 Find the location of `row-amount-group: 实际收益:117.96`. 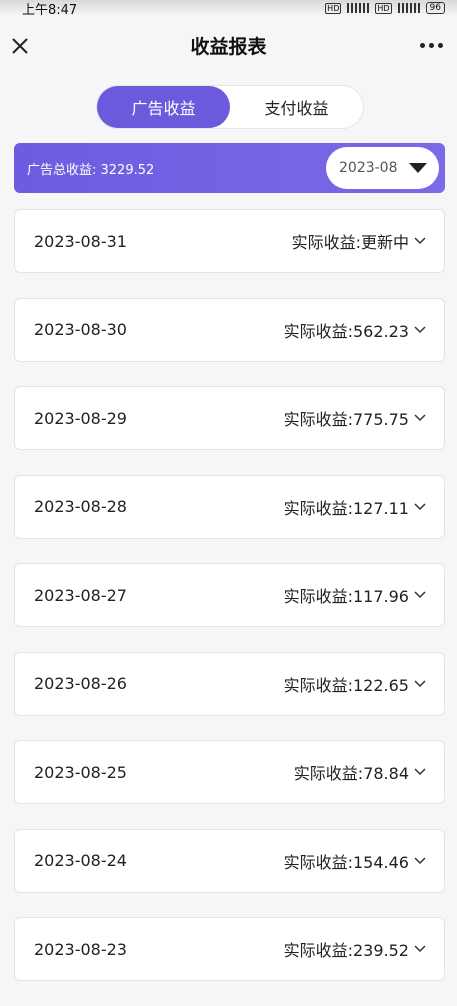

row-amount-group: 实际收益:117.96 is located at coordinates (355, 595).